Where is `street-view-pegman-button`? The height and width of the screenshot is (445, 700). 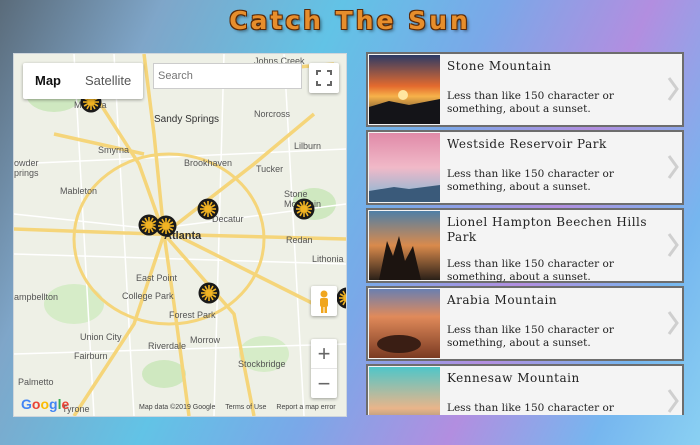 street-view-pegman-button is located at coordinates (324, 301).